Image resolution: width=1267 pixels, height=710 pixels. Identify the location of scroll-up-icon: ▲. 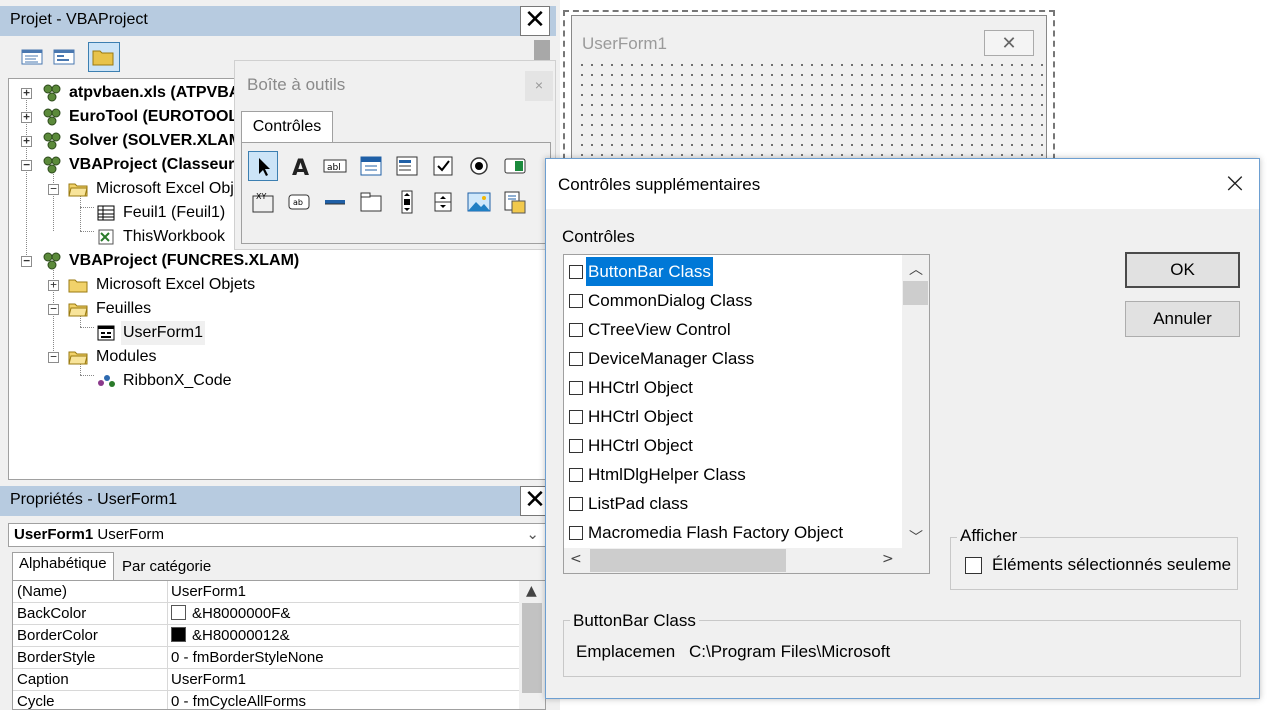
(531, 591).